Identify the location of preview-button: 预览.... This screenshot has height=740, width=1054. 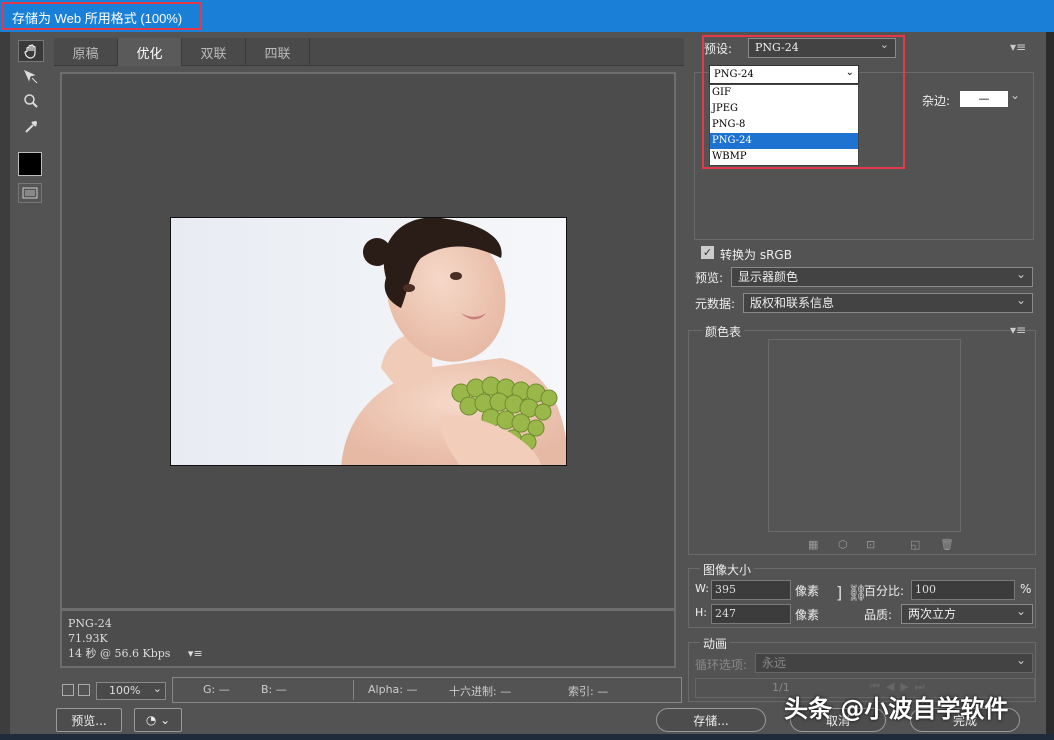
(89, 720).